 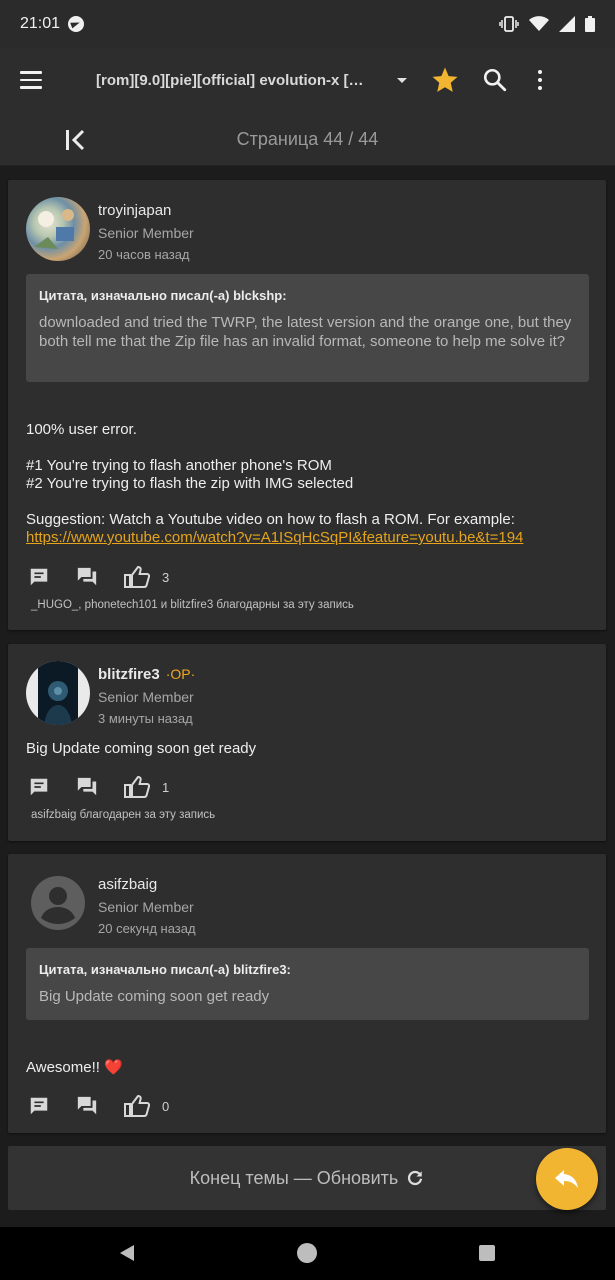 I want to click on star-icon, so click(x=445, y=80).